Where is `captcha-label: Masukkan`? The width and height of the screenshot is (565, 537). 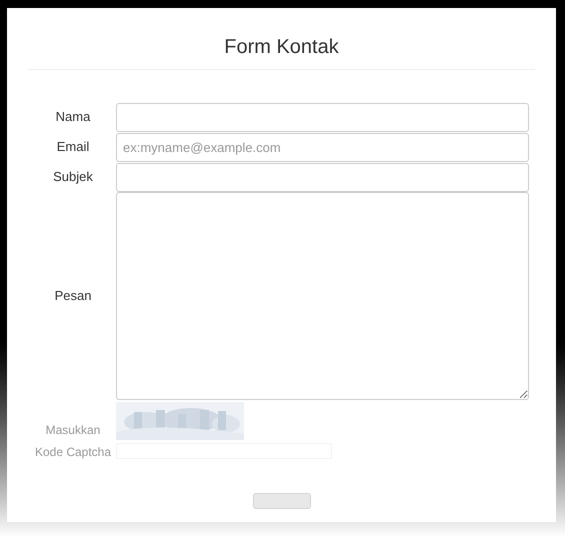 captcha-label: Masukkan is located at coordinates (73, 430).